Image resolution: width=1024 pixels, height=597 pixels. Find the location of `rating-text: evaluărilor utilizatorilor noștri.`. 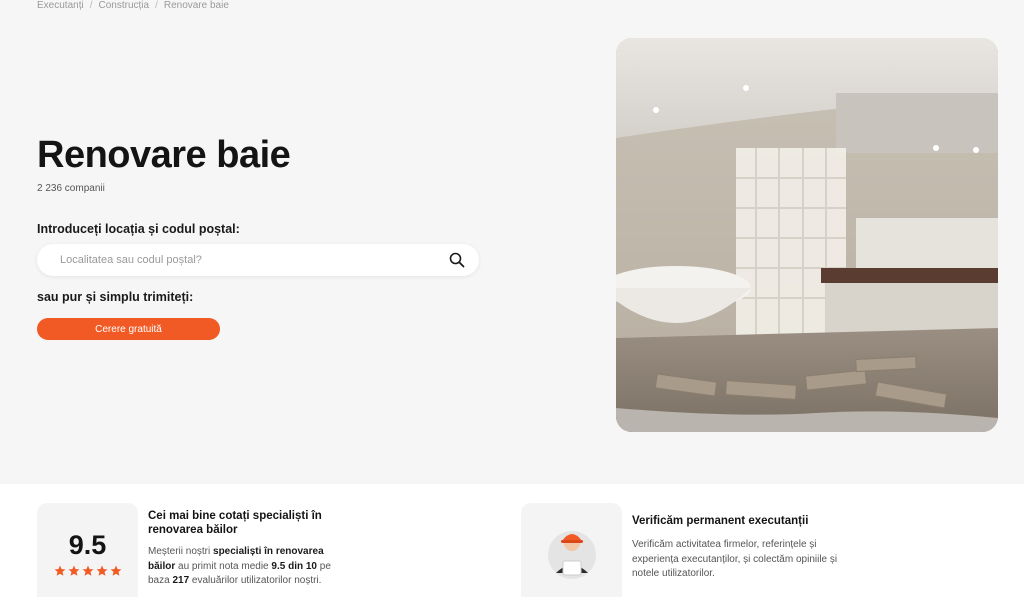

rating-text: evaluărilor utilizatorilor noștri. is located at coordinates (255, 580).